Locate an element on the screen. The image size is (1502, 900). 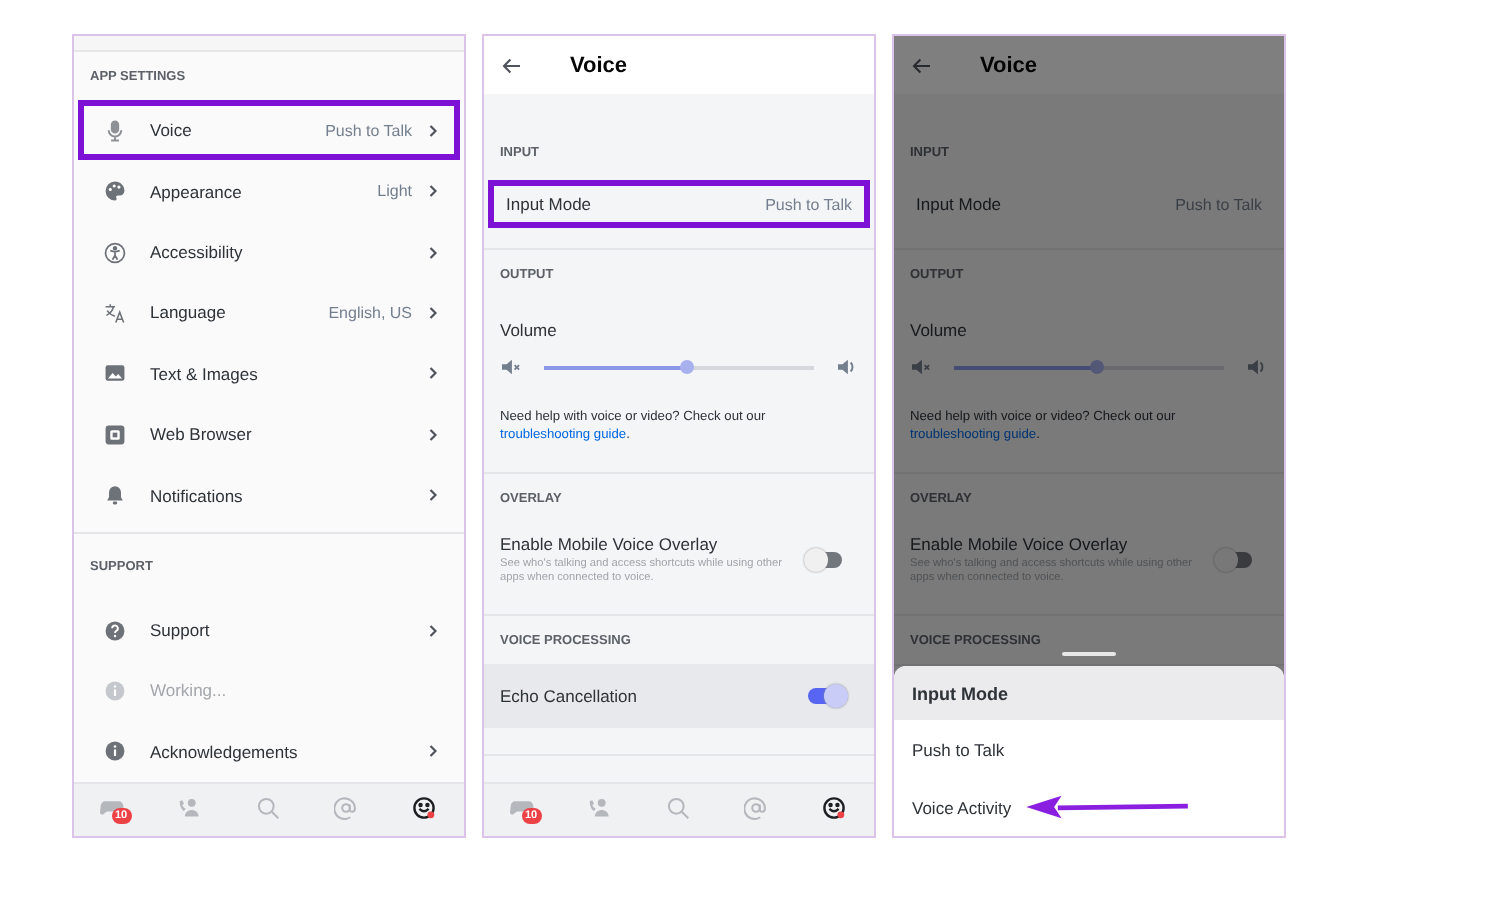
settings-item: Web Browser is located at coordinates (269, 434).